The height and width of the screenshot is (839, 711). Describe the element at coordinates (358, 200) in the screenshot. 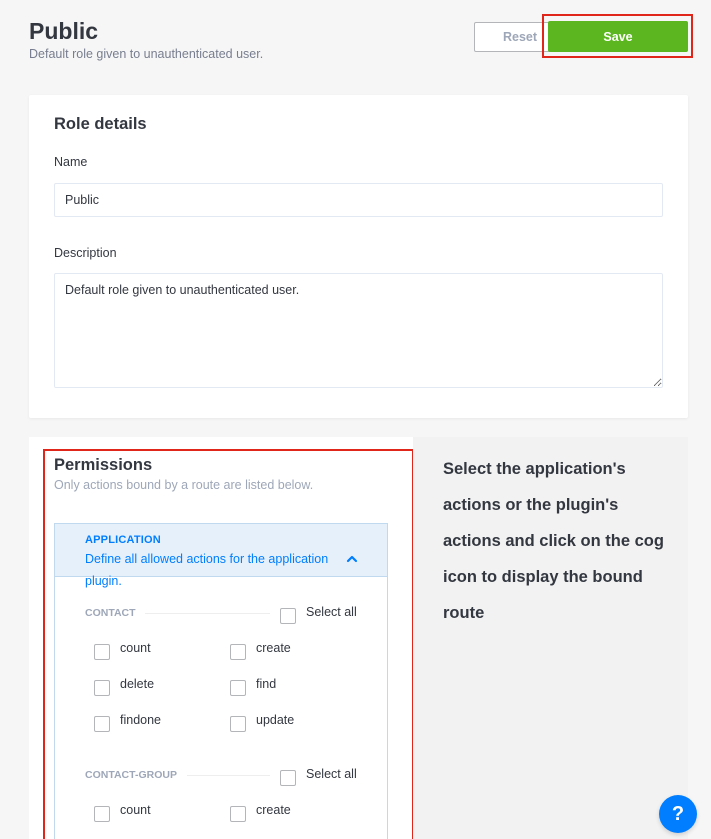

I see `name-input` at that location.